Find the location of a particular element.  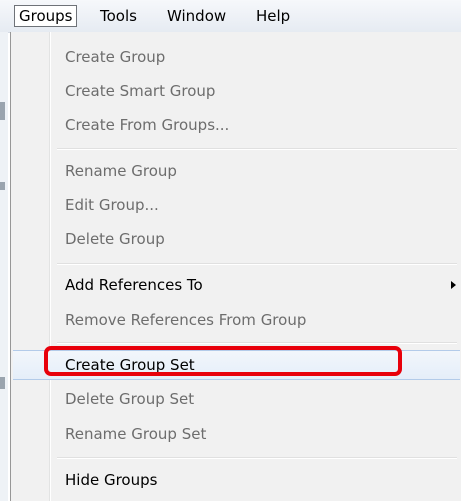

menubar-groups: Groups is located at coordinates (46, 16).